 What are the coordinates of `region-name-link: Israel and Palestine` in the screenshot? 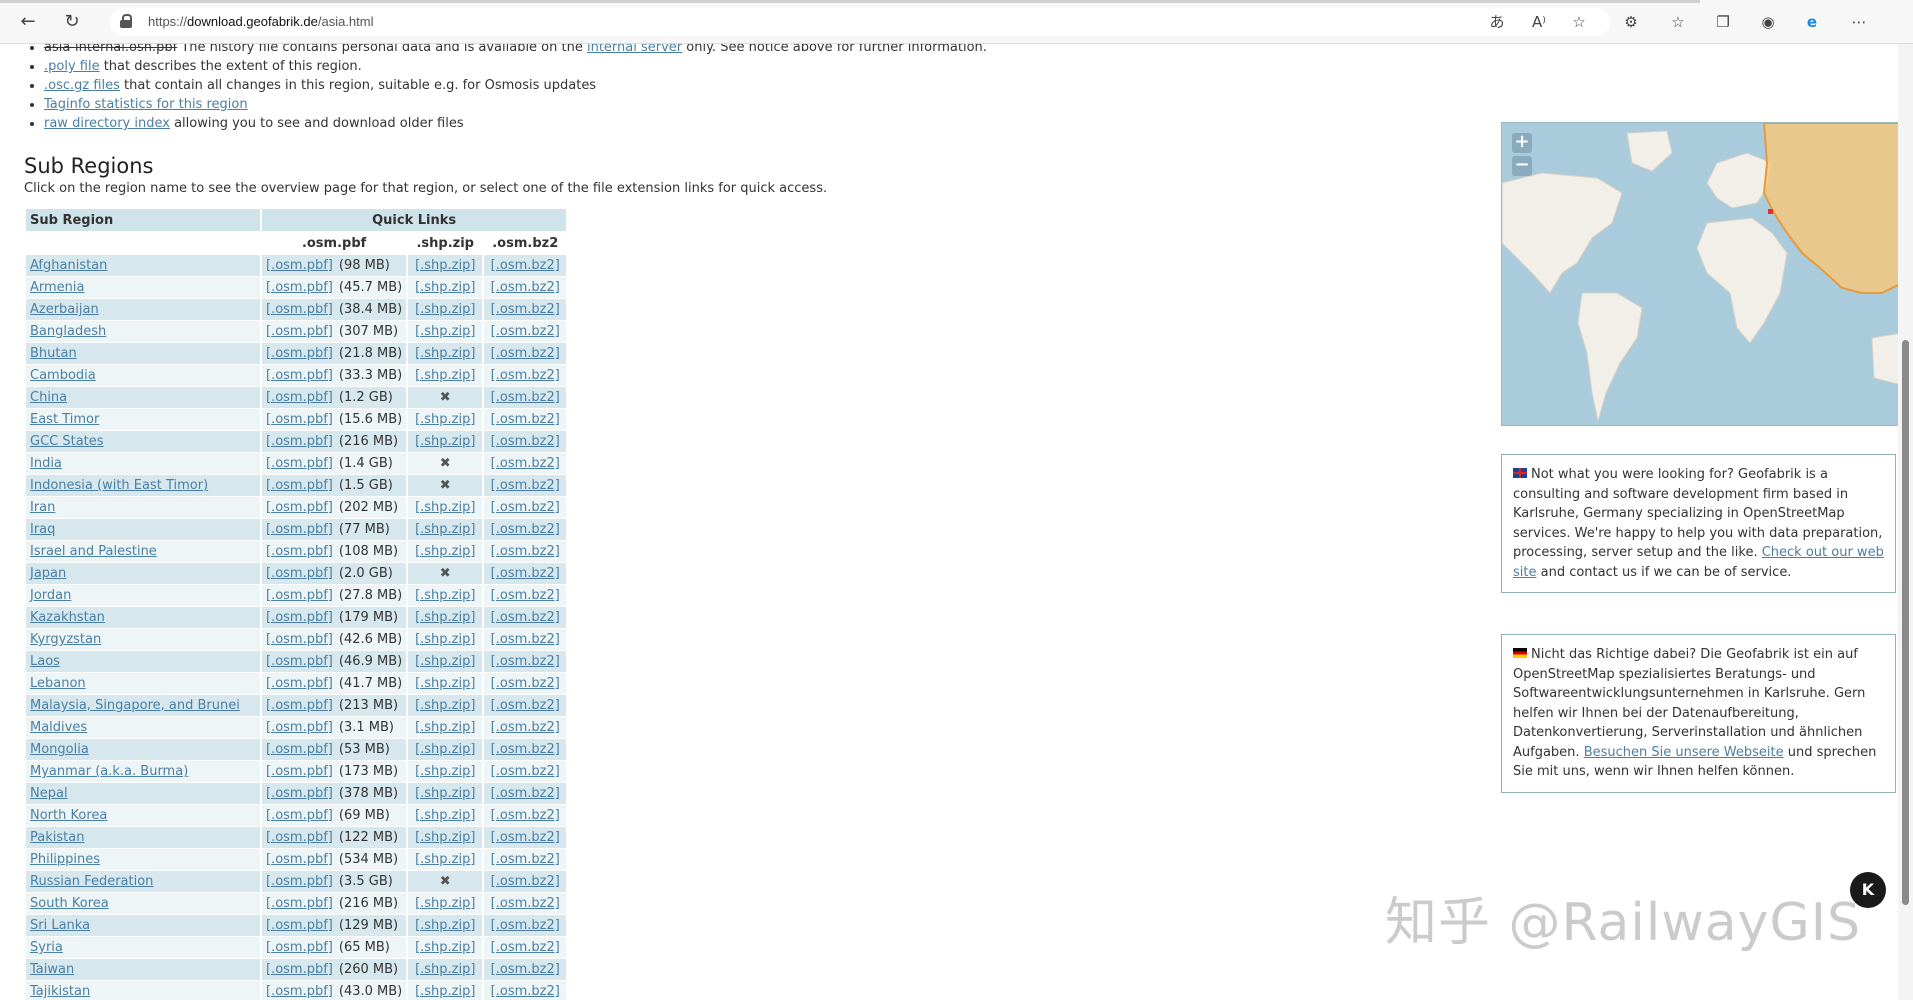 It's located at (93, 551).